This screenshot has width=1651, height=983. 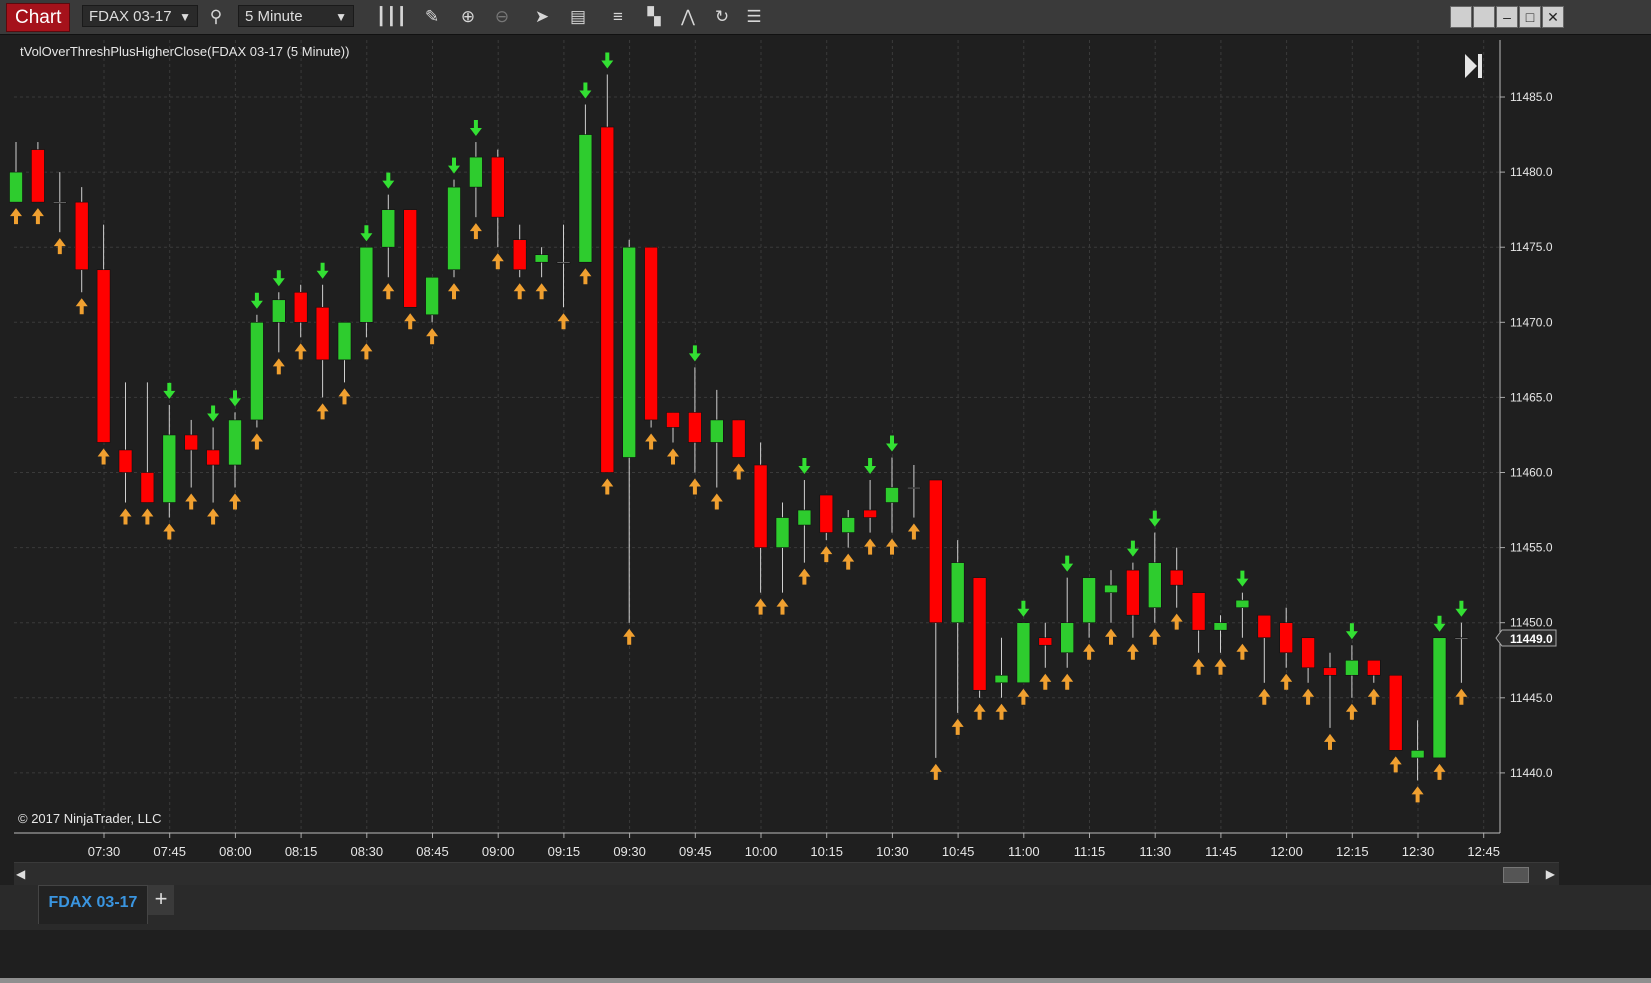 What do you see at coordinates (1531, 548) in the screenshot?
I see `y-tick-label: 11455.0` at bounding box center [1531, 548].